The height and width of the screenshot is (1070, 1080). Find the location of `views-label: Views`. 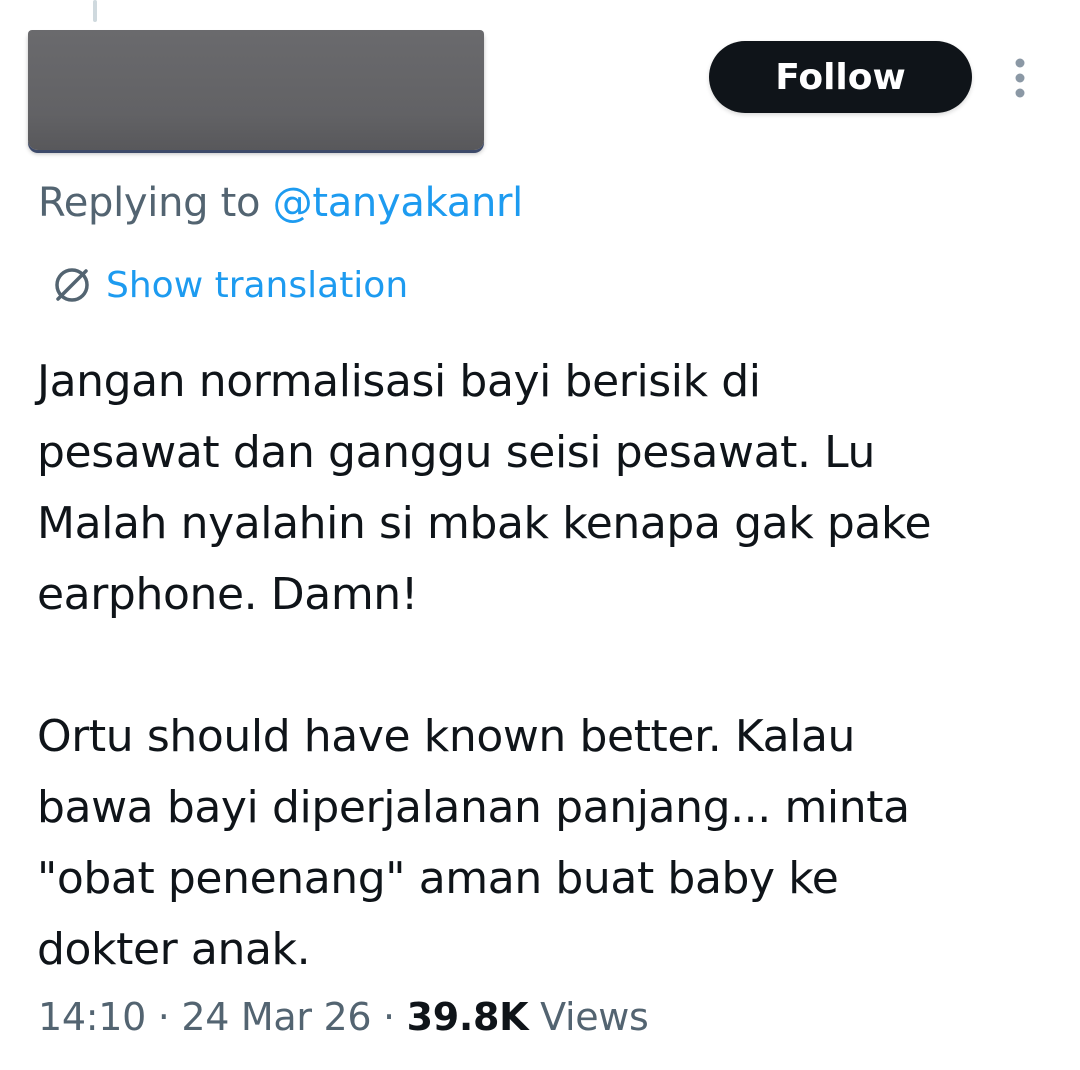

views-label: Views is located at coordinates (594, 1017).